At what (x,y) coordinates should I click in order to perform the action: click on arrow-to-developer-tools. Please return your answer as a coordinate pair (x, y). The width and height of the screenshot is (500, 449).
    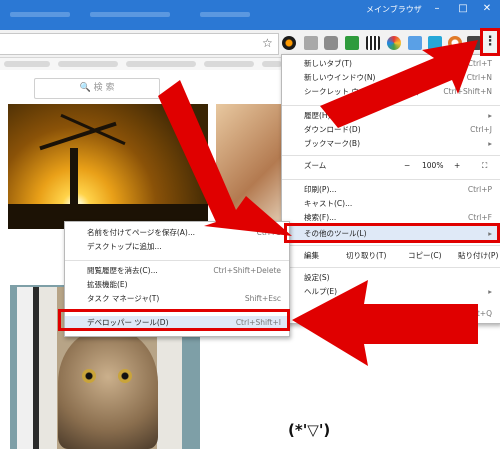
    Looking at the image, I should click on (385, 323).